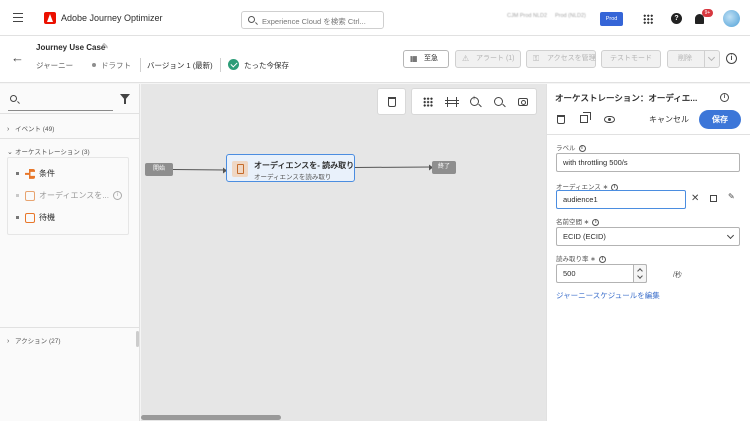  What do you see at coordinates (693, 59) in the screenshot?
I see `delete-button: 削除` at bounding box center [693, 59].